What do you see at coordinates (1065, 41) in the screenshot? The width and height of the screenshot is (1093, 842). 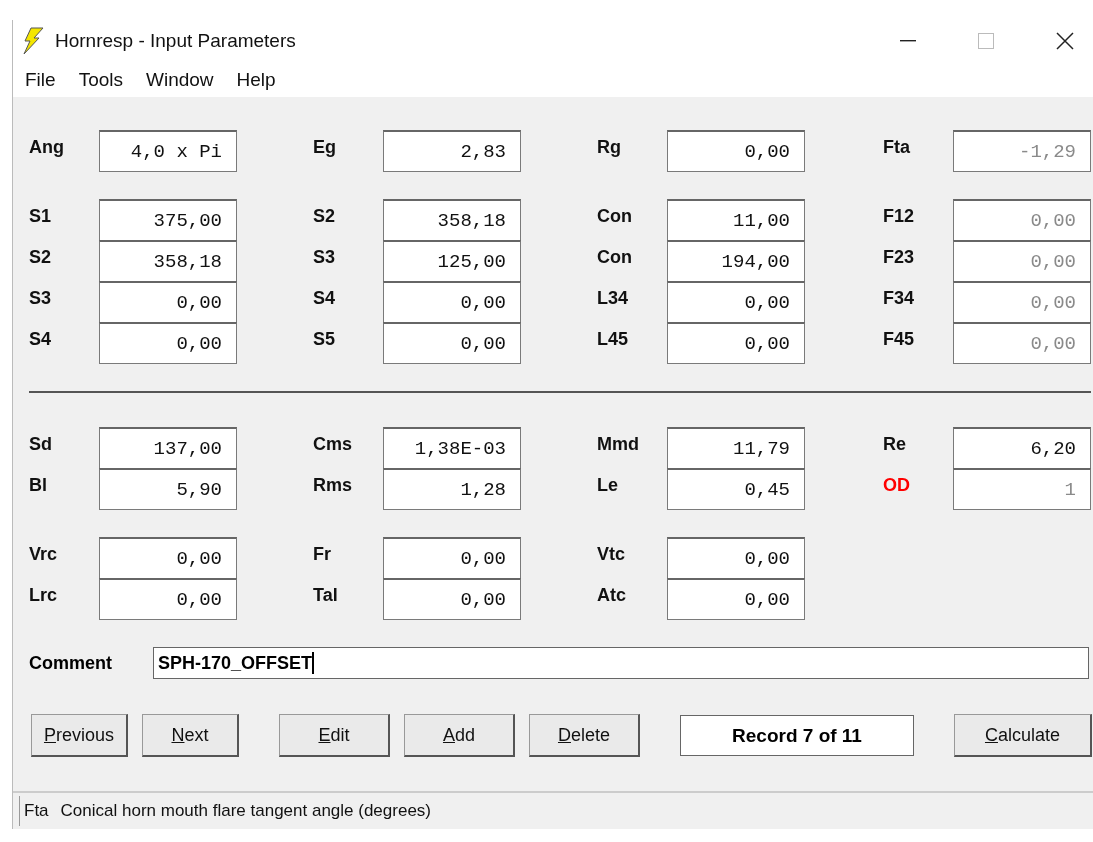 I see `close-icon` at bounding box center [1065, 41].